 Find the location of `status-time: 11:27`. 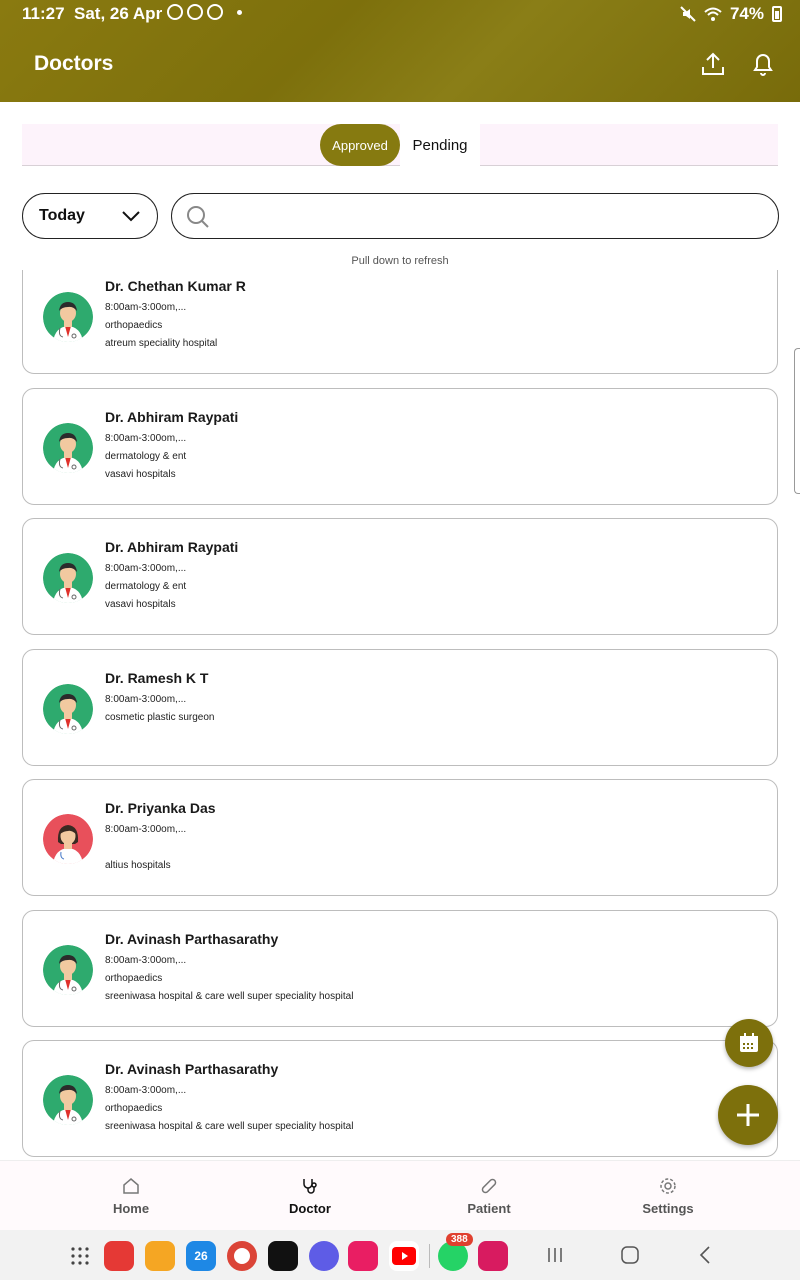

status-time: 11:27 is located at coordinates (43, 13).